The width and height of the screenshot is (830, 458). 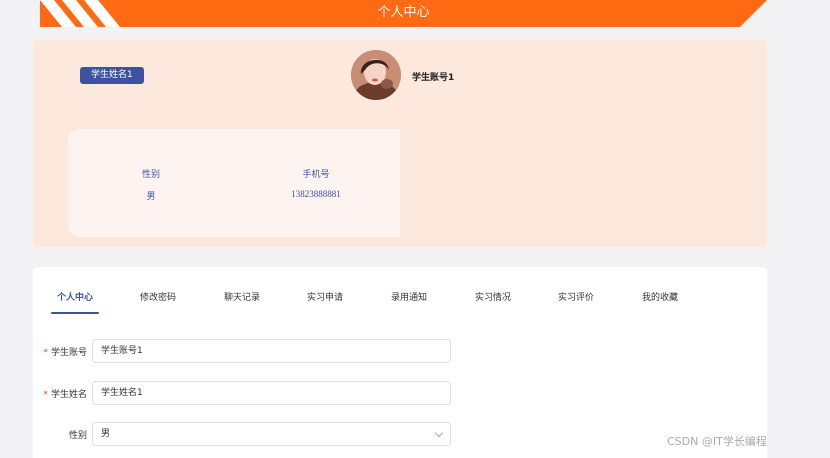 I want to click on tab-internship-status: 实习情况, so click(x=493, y=296).